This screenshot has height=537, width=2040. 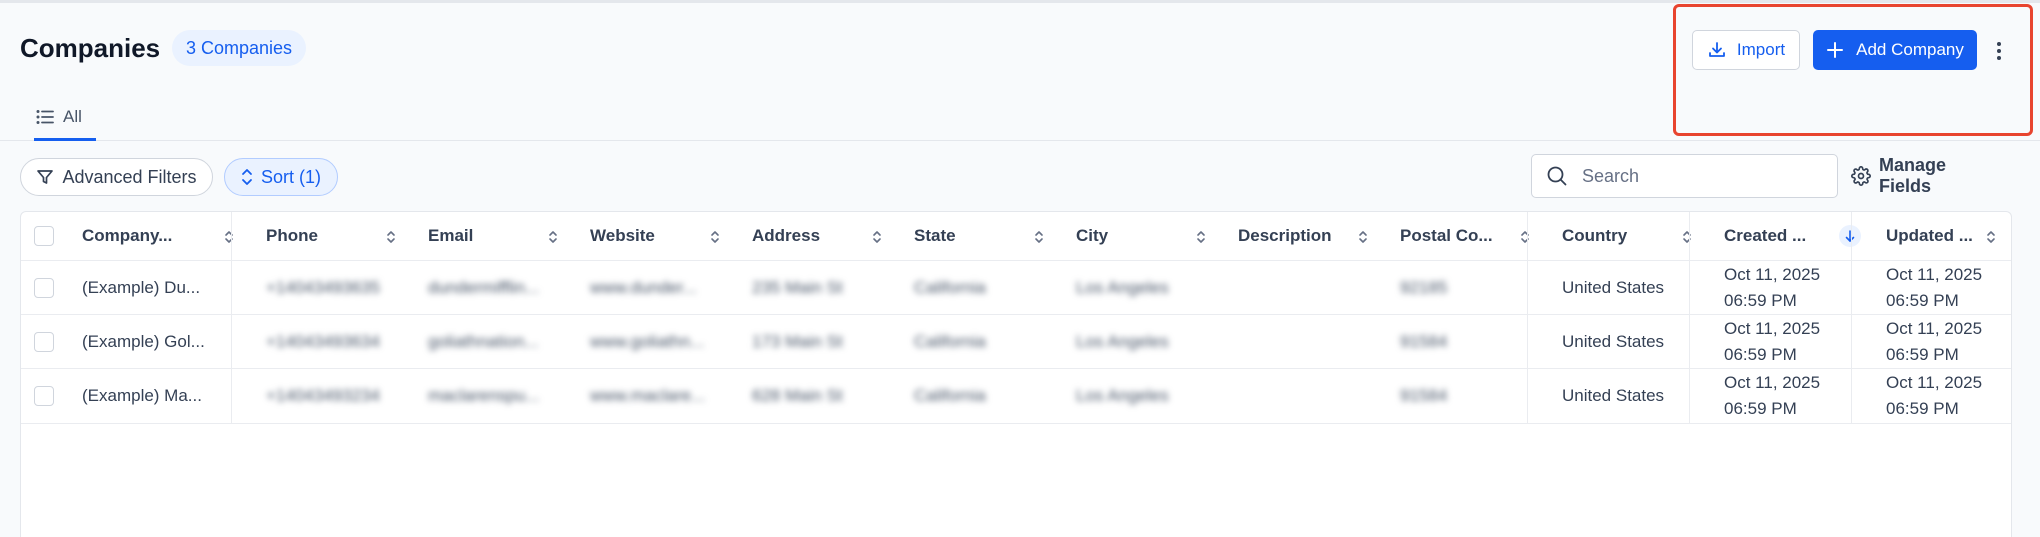 What do you see at coordinates (935, 235) in the screenshot?
I see `column-label: State` at bounding box center [935, 235].